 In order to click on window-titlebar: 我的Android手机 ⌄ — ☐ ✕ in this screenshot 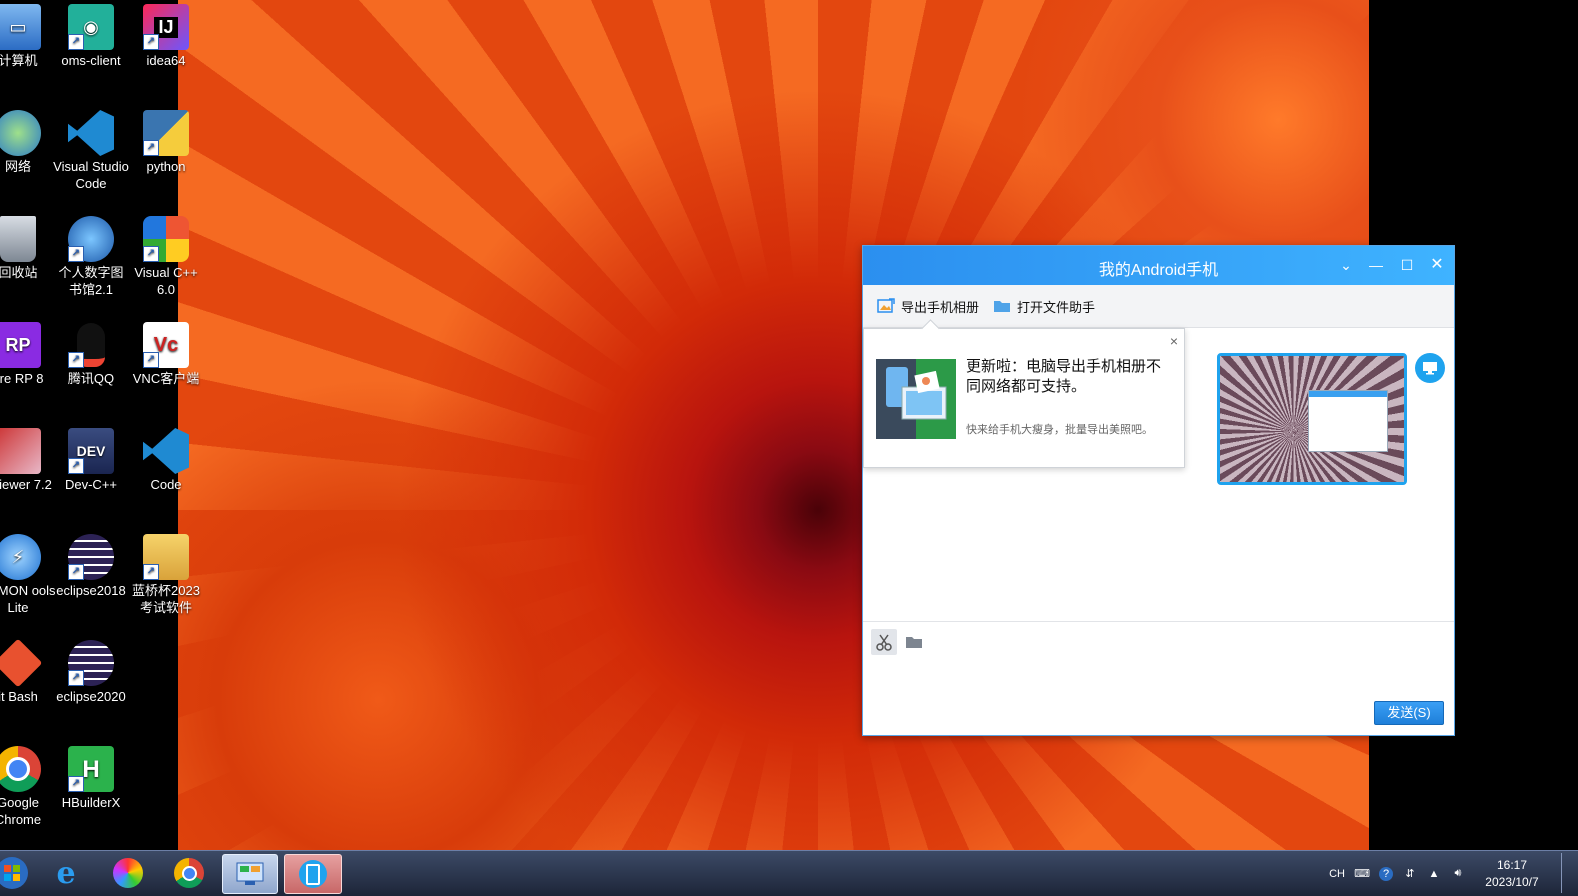, I will do `click(1158, 265)`.